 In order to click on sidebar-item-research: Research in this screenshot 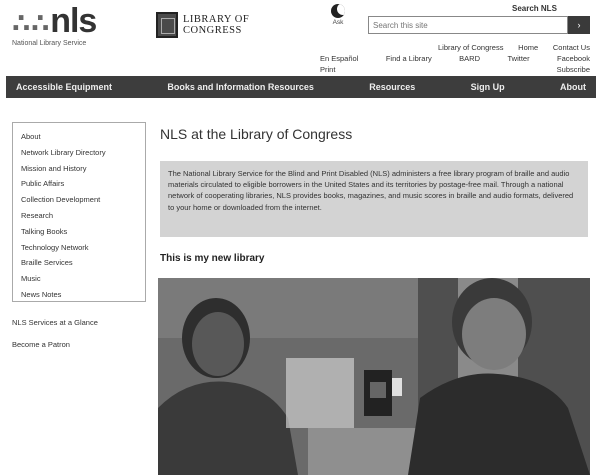, I will do `click(79, 216)`.